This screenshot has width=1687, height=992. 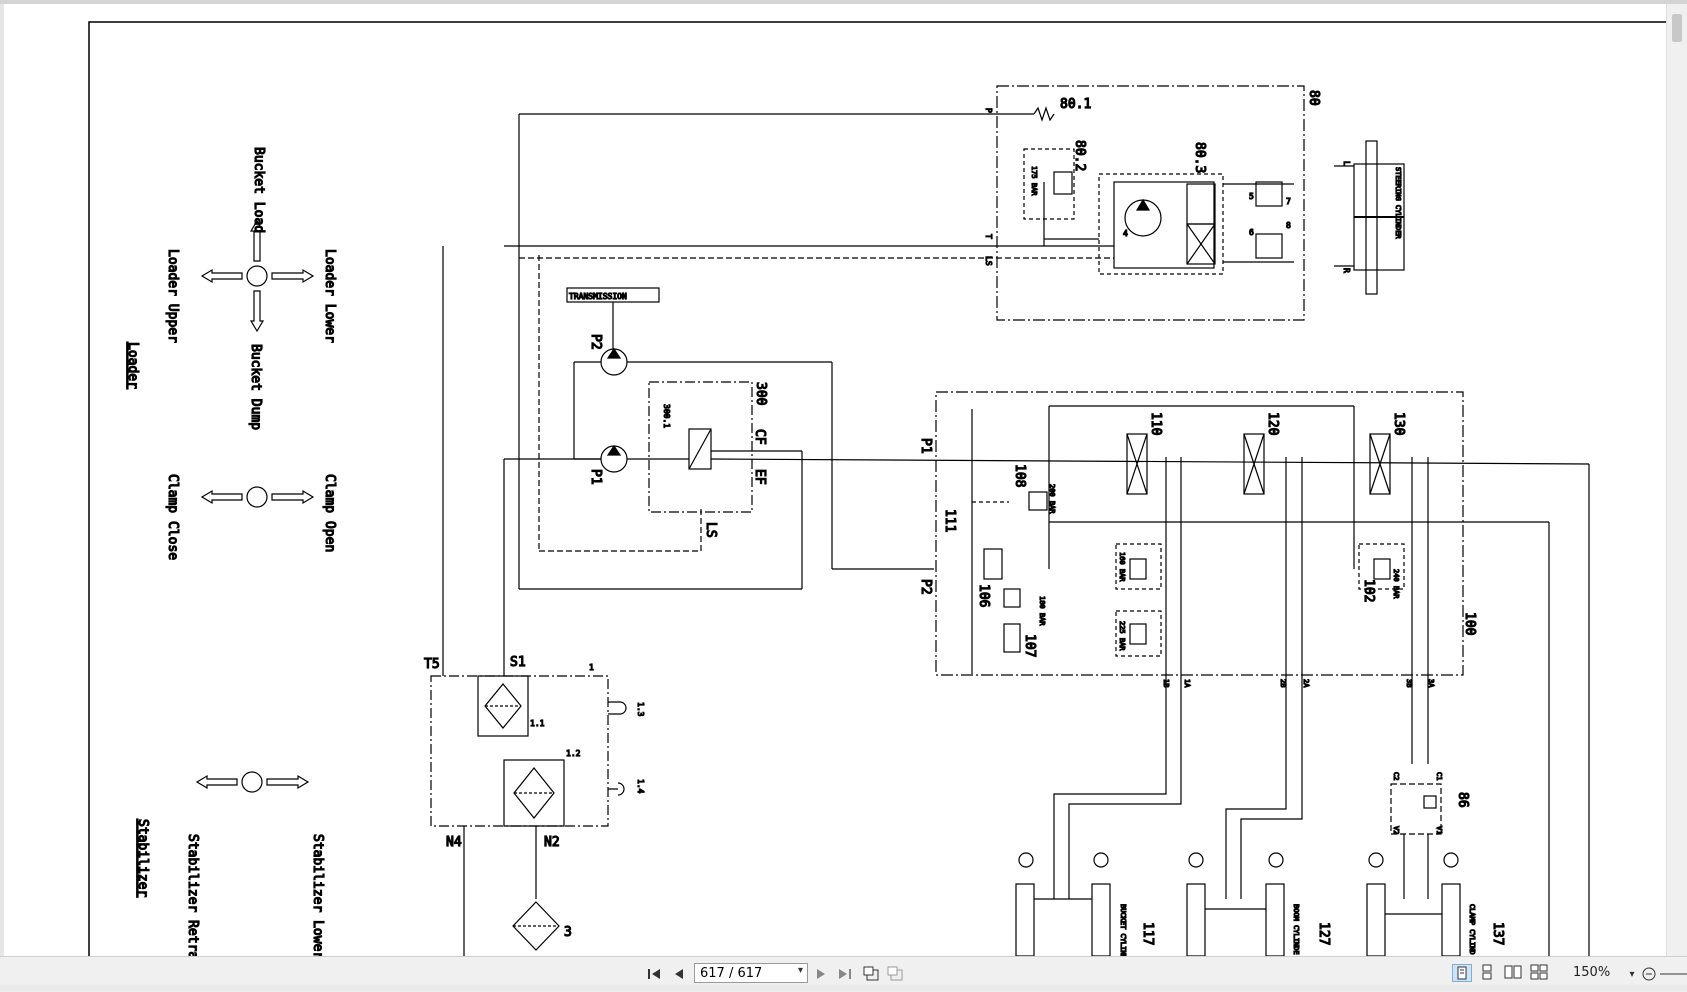 What do you see at coordinates (329, 296) in the screenshot?
I see `loader-lower-label: Loader Lower` at bounding box center [329, 296].